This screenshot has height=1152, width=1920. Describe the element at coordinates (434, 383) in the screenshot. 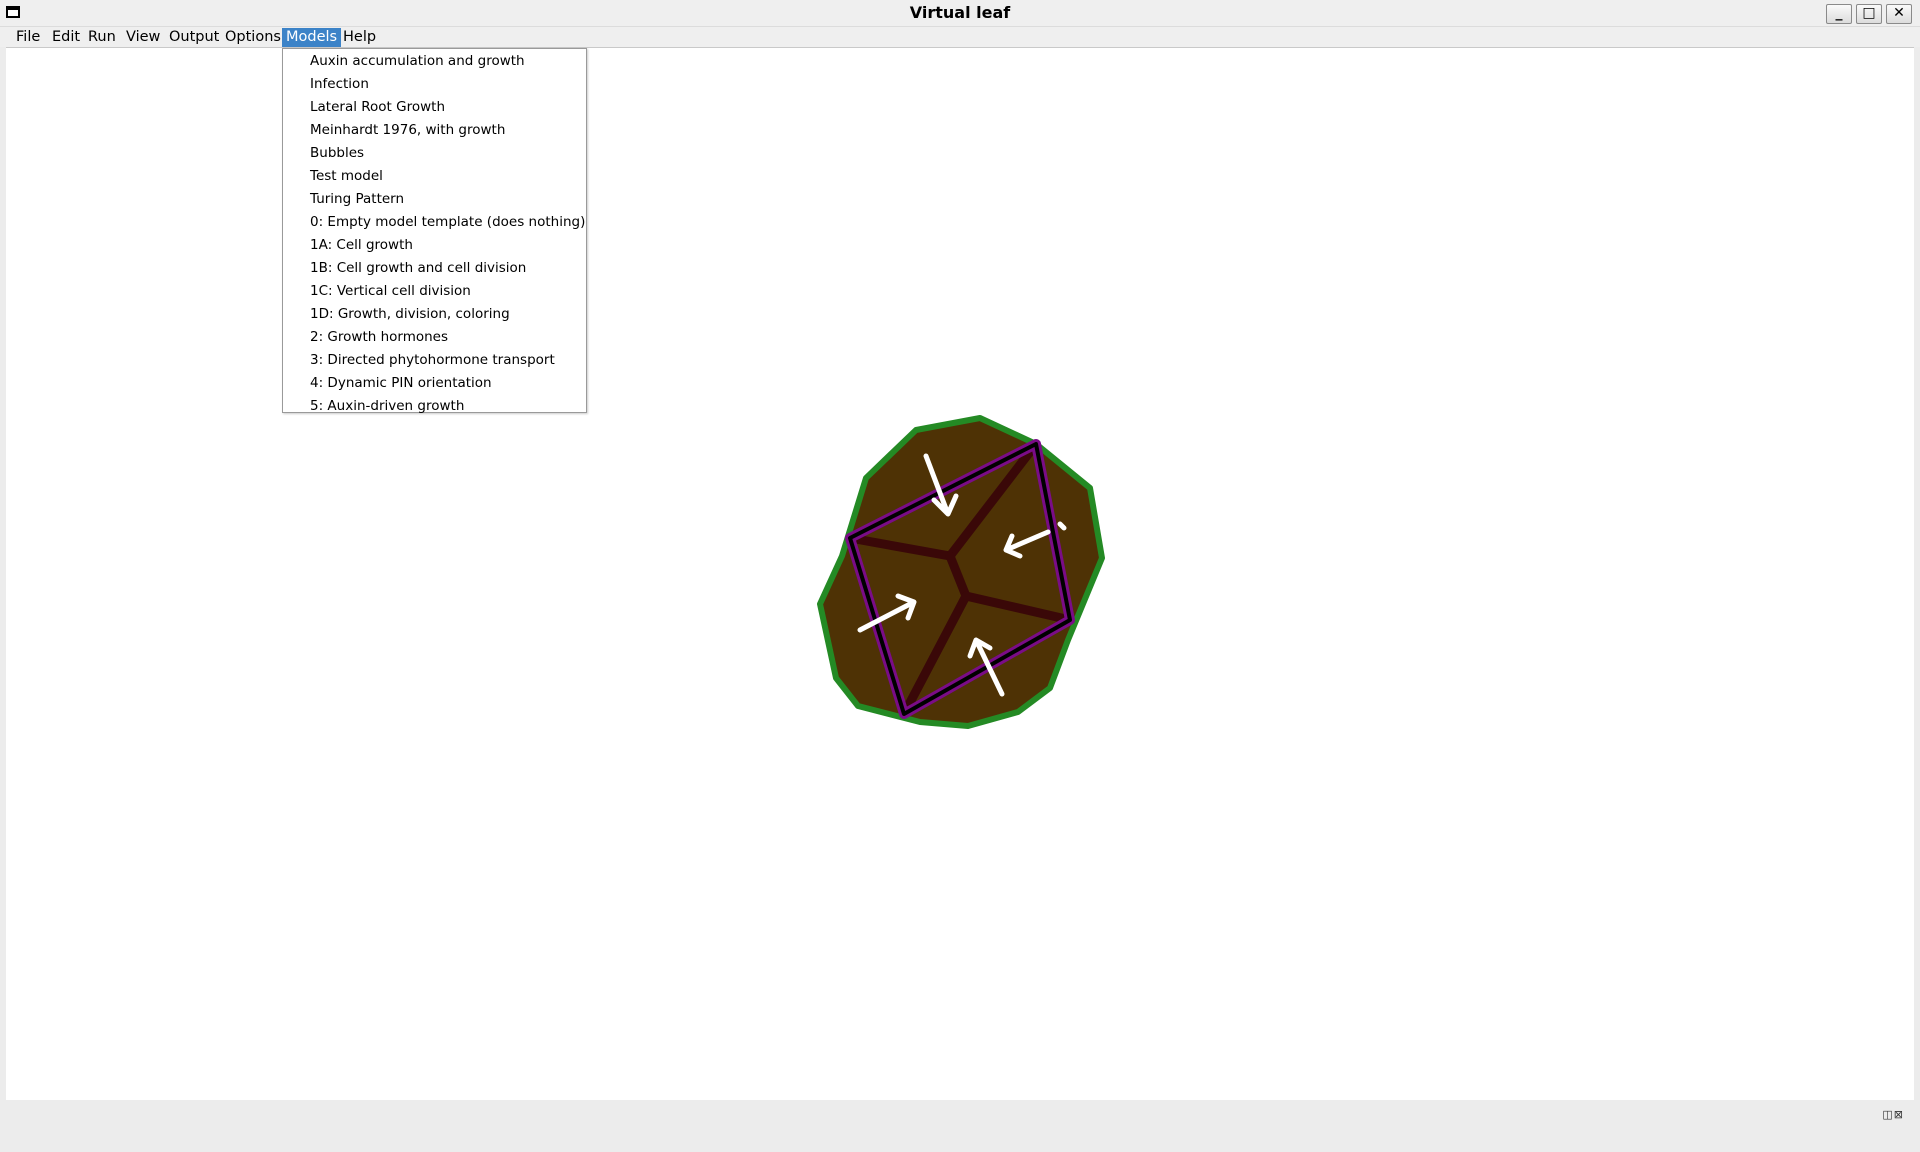

I see `model-item-4-dynamic-pin: 4: Dynamic PIN orientation` at that location.